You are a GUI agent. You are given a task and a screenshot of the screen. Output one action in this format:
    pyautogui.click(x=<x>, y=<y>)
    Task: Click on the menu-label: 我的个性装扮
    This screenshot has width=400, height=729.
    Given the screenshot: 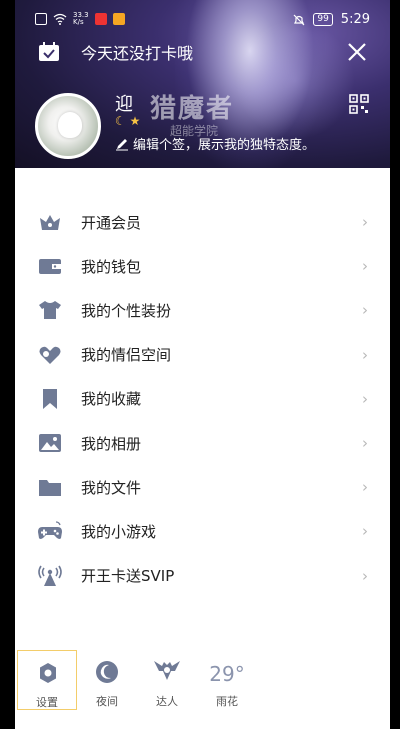 What is the action you would take?
    pyautogui.click(x=126, y=310)
    